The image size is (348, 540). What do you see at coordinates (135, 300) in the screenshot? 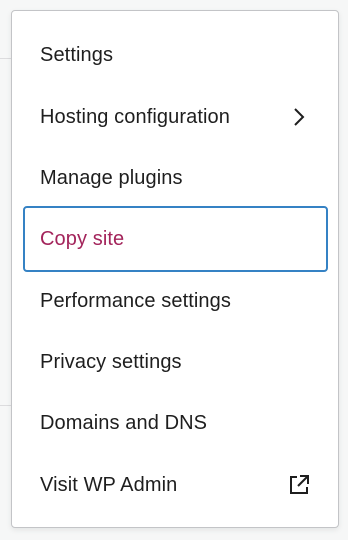
I see `menu-item-label: Performance settings` at bounding box center [135, 300].